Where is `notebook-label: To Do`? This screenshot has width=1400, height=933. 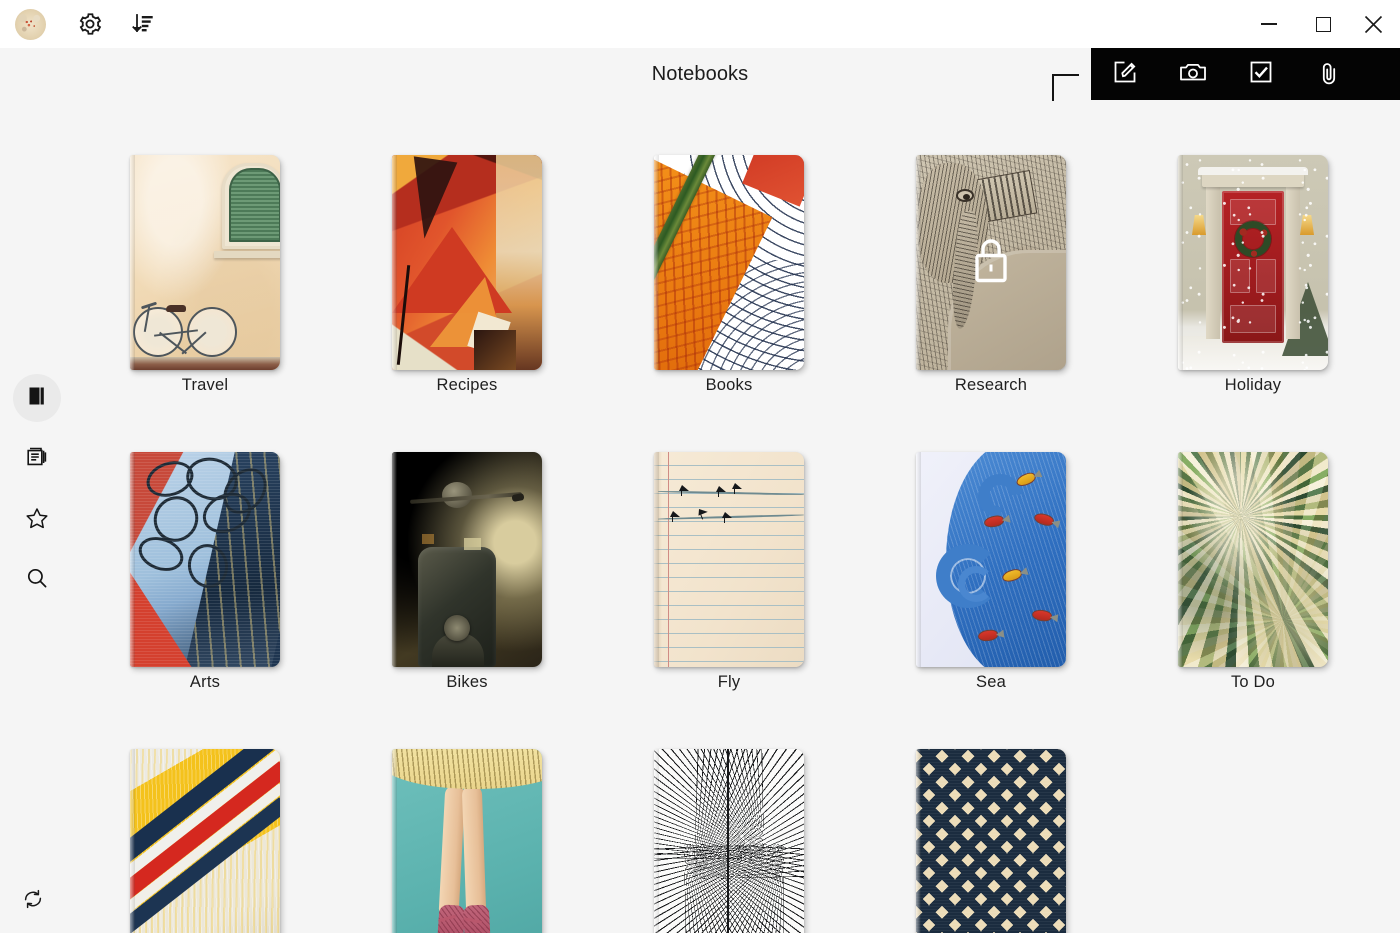 notebook-label: To Do is located at coordinates (1253, 682).